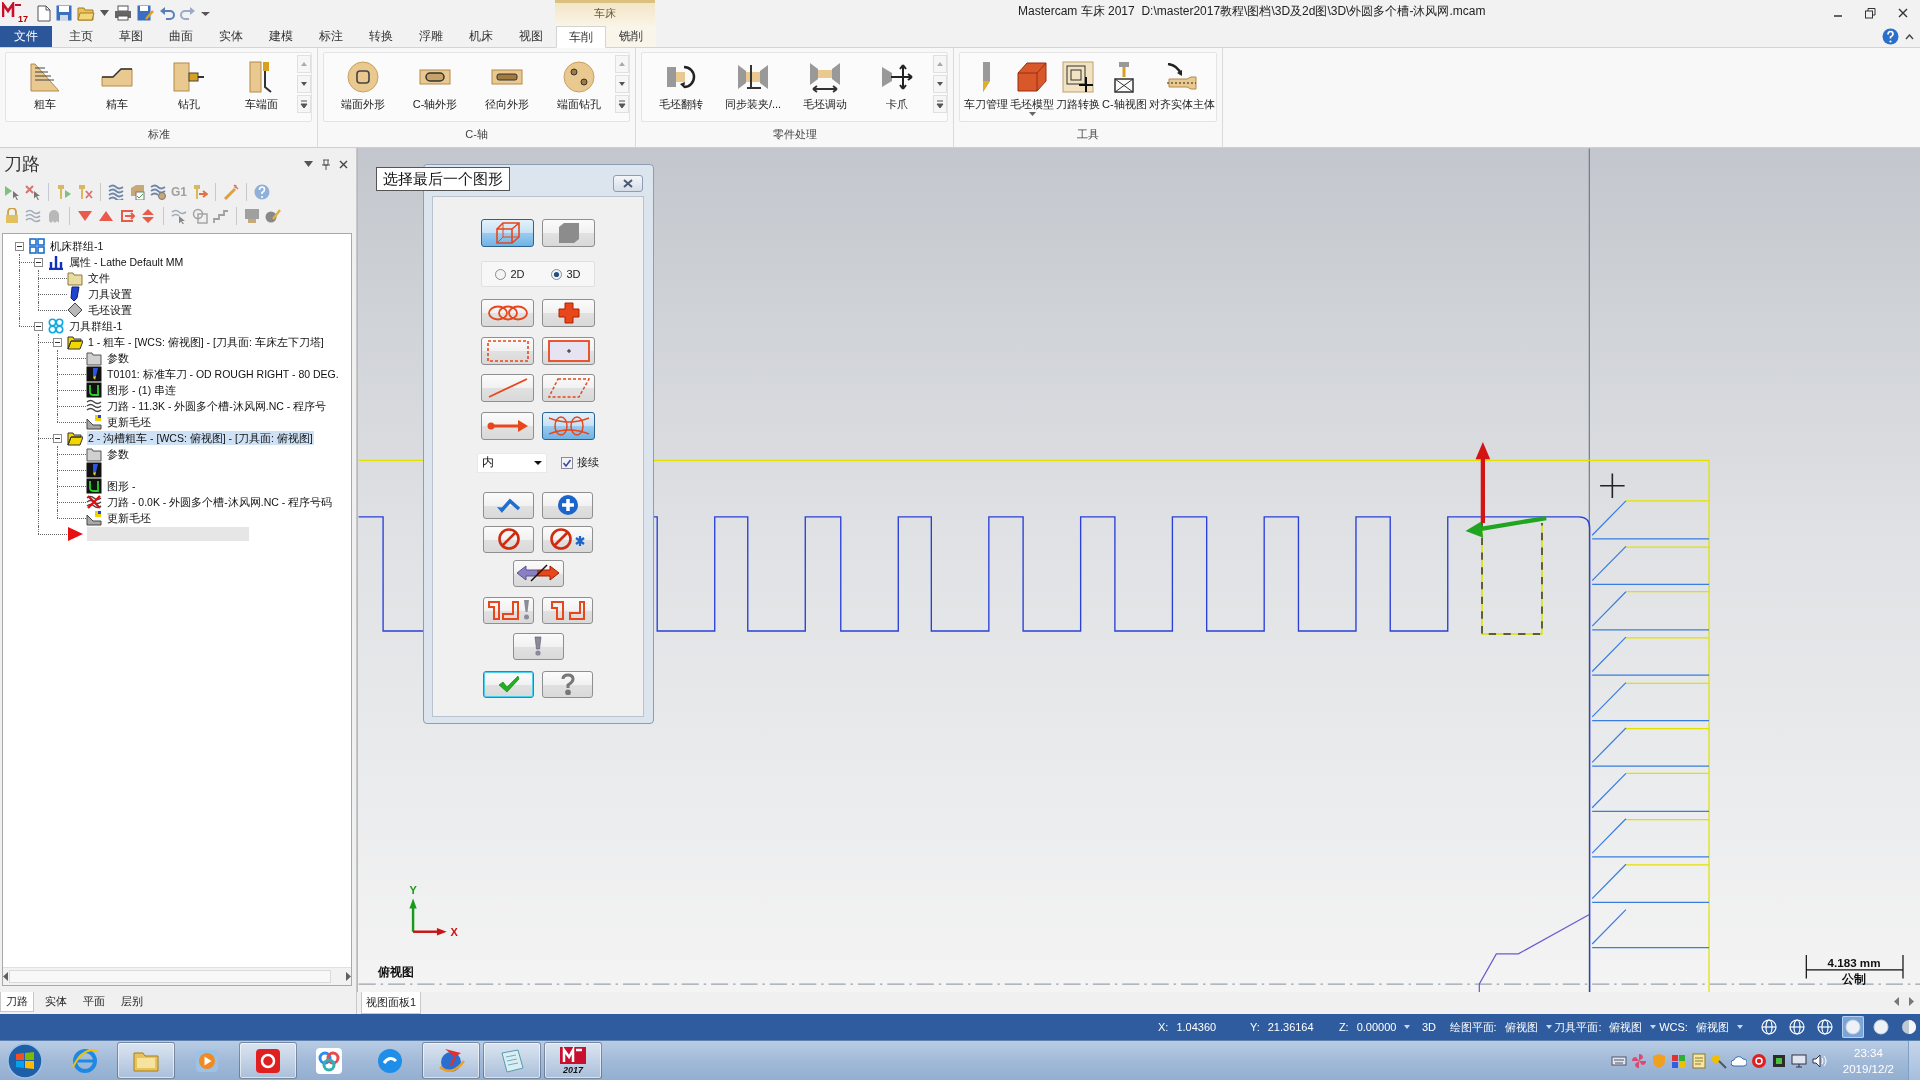 Image resolution: width=1920 pixels, height=1080 pixels. Describe the element at coordinates (99, 278) in the screenshot. I see `tree-item: 文件` at that location.